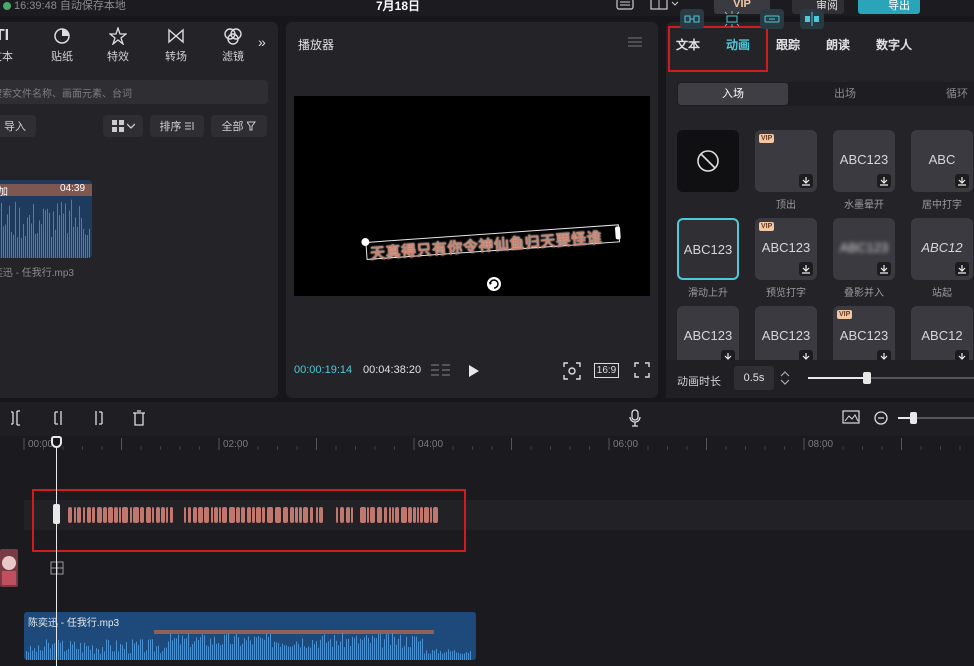 This screenshot has width=974, height=666. What do you see at coordinates (936, 418) in the screenshot?
I see `zoom-slider` at bounding box center [936, 418].